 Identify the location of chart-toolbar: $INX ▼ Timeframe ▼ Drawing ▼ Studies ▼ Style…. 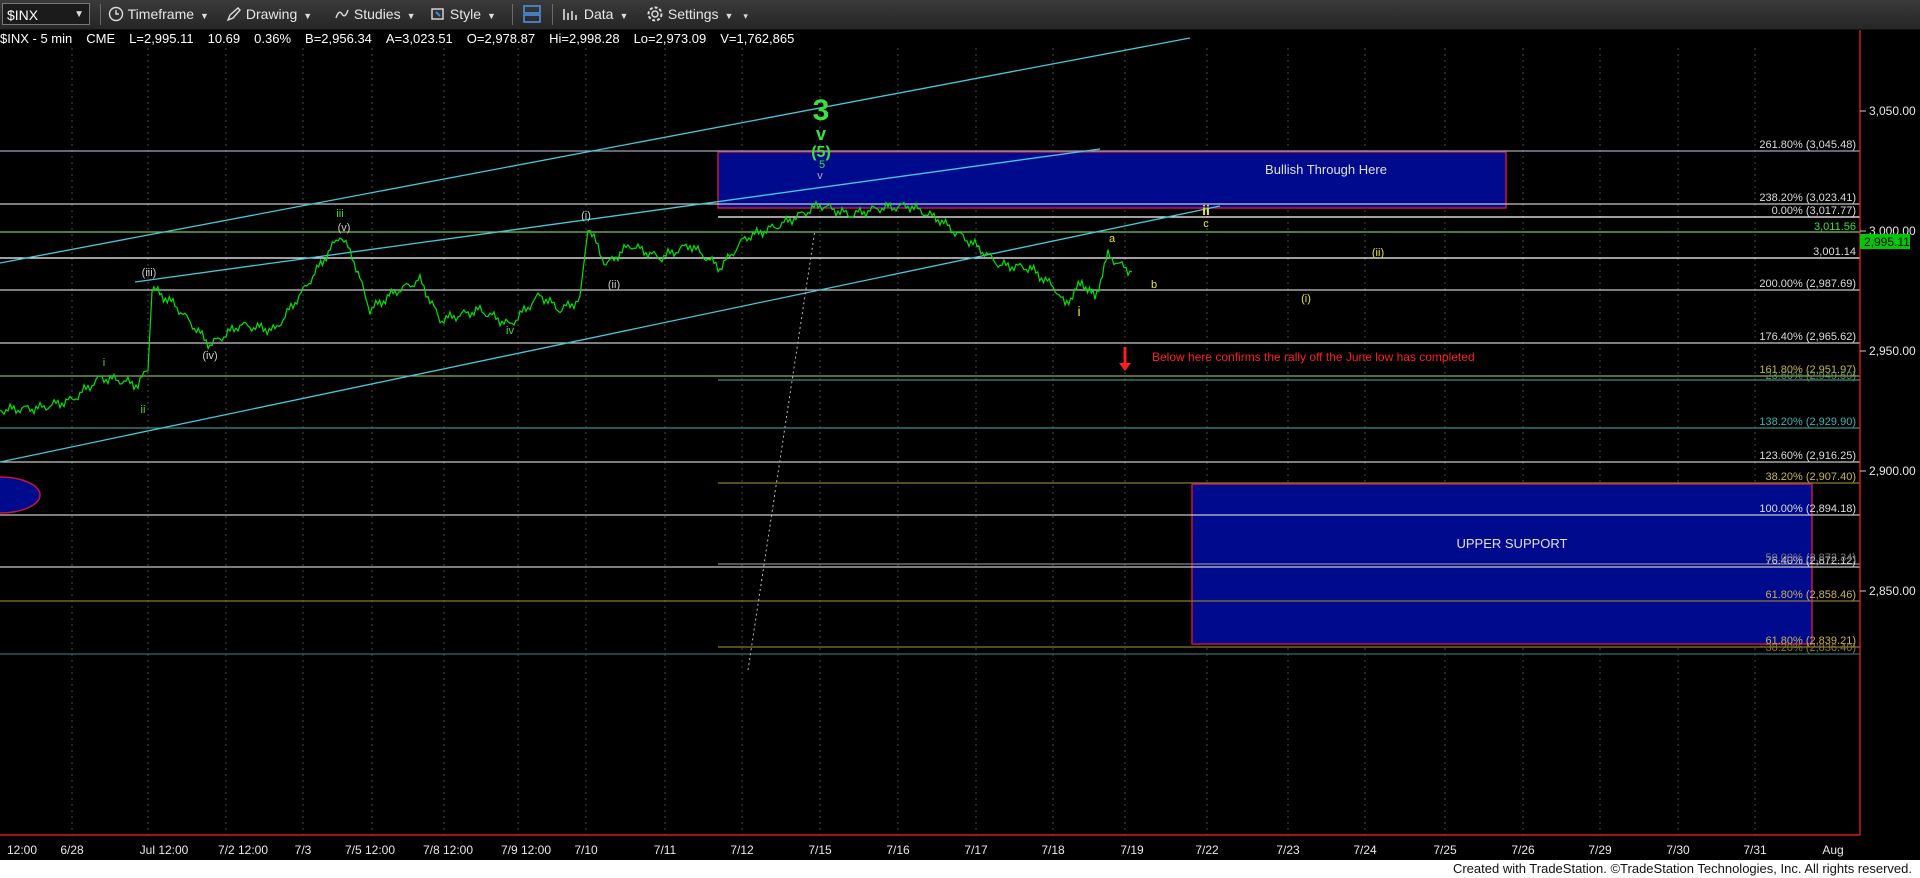
(960, 15).